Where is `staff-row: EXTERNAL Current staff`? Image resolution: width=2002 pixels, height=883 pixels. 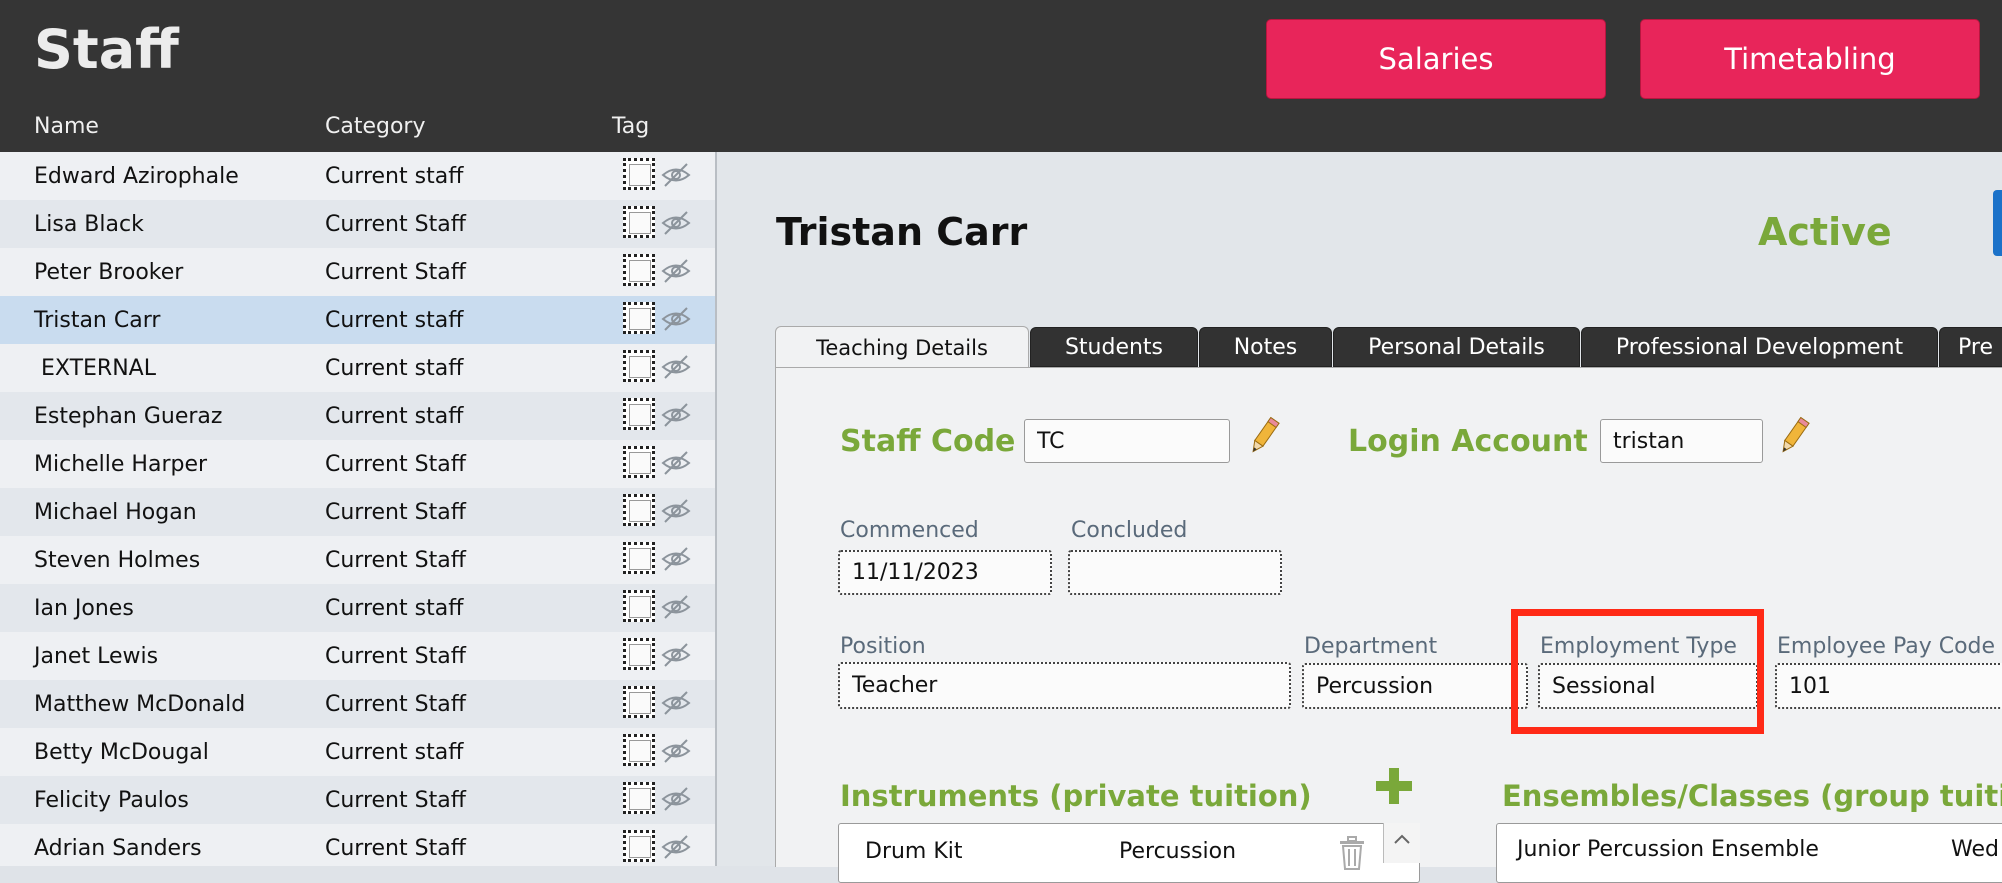
staff-row: EXTERNAL Current staff is located at coordinates (357, 368).